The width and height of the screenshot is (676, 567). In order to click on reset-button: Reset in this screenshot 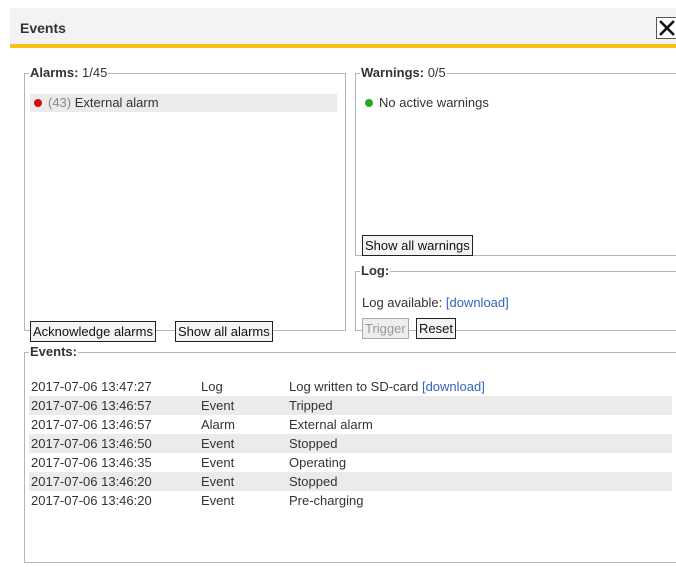, I will do `click(436, 328)`.